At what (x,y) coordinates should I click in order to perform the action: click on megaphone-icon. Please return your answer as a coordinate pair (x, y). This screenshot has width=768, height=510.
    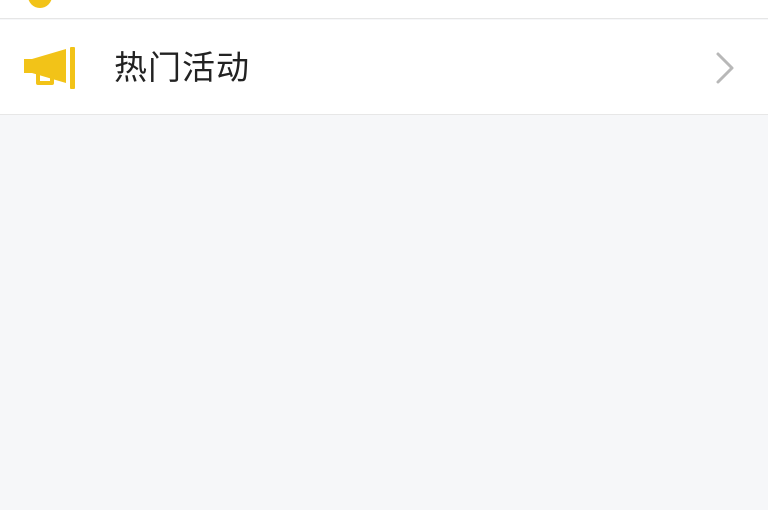
    Looking at the image, I should click on (50, 68).